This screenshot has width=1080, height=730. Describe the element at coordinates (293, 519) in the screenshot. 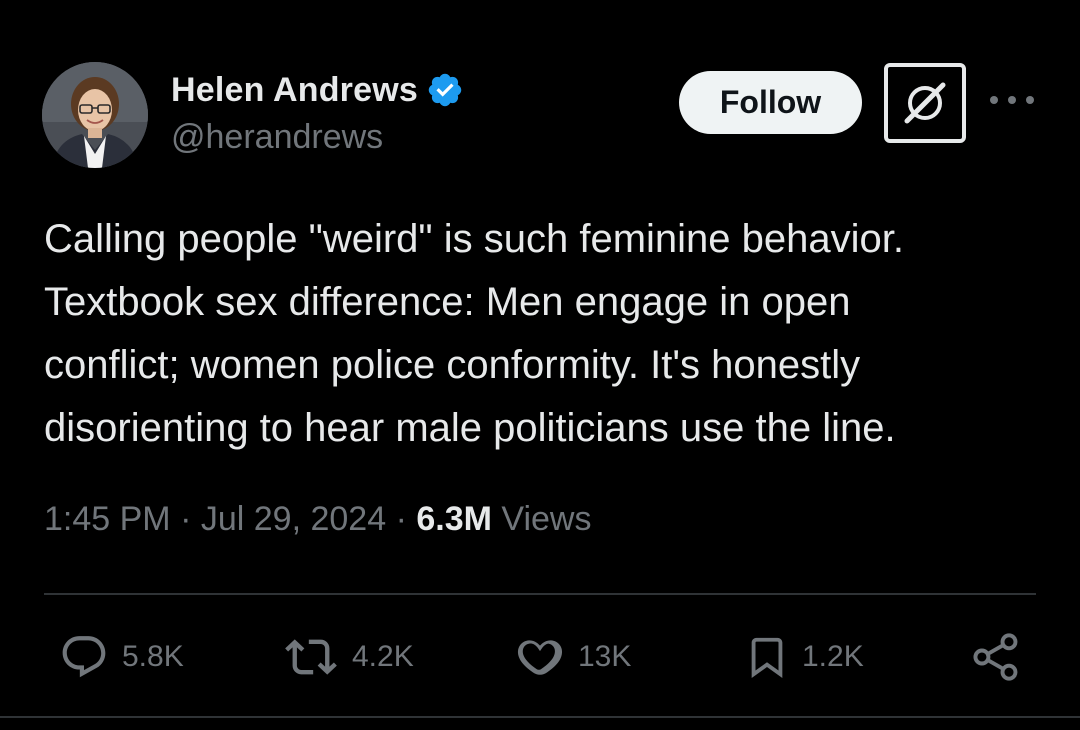

I see `tweet-date: Jul 29, 2024` at that location.